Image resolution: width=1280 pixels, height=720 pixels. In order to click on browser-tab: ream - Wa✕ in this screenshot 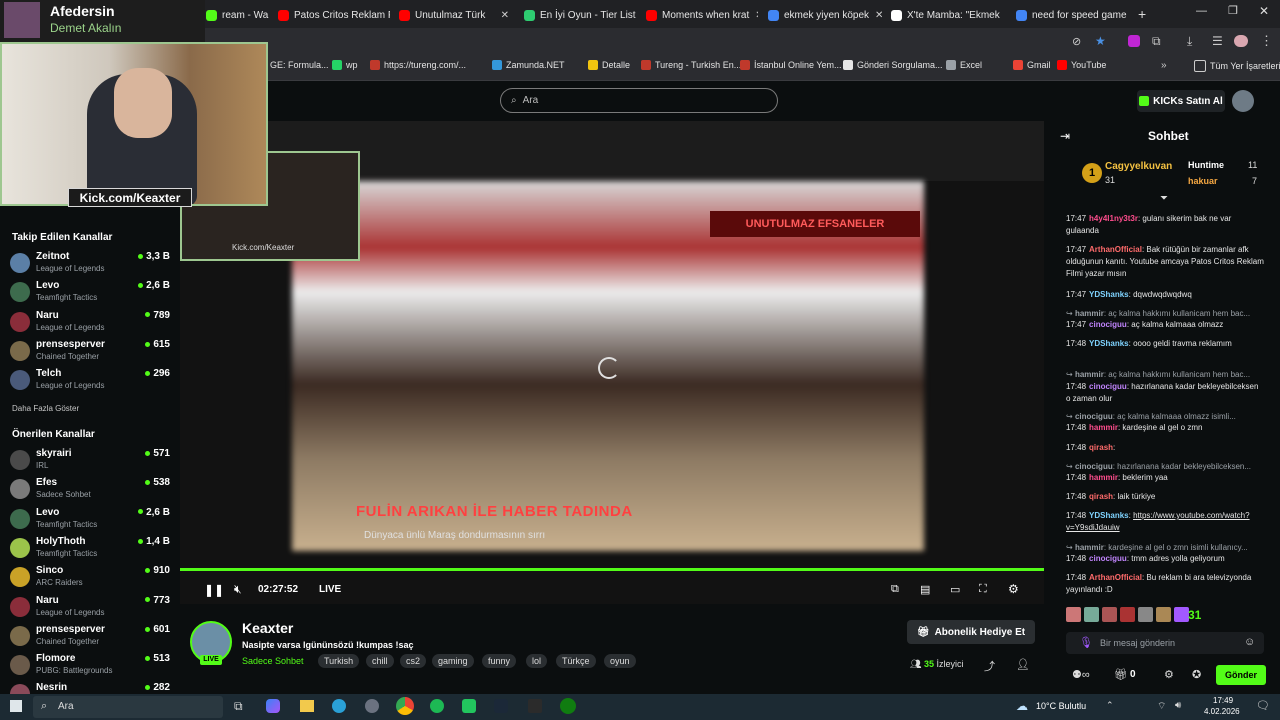, I will do `click(235, 15)`.